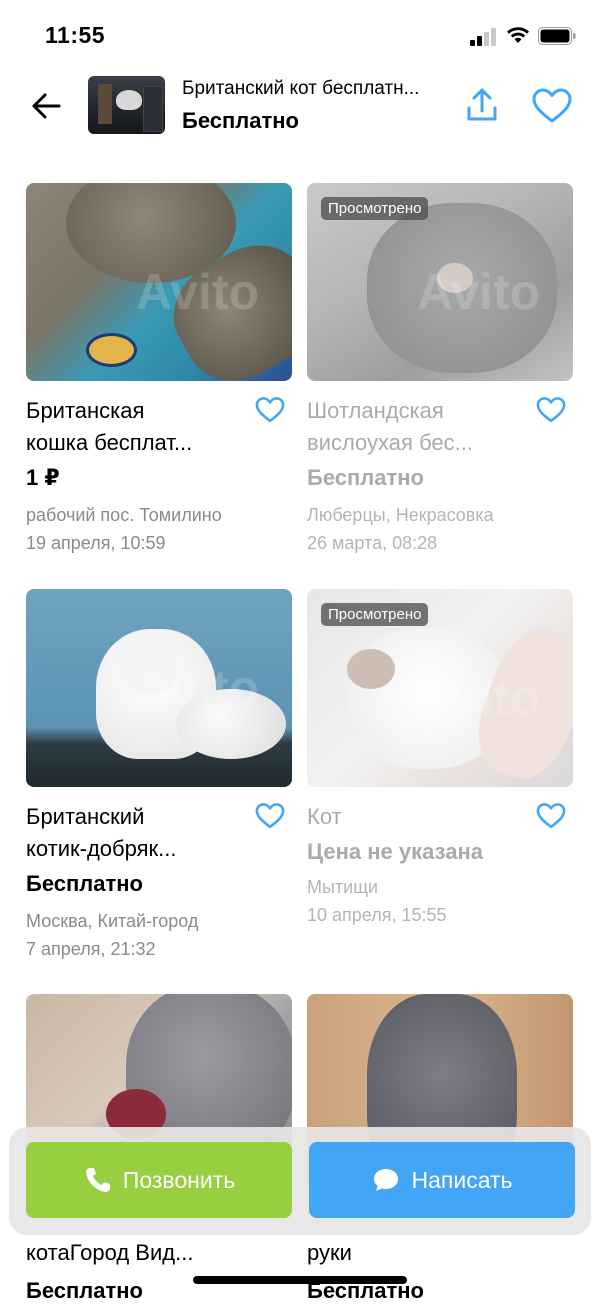  I want to click on back-arrow-icon, so click(46, 106).